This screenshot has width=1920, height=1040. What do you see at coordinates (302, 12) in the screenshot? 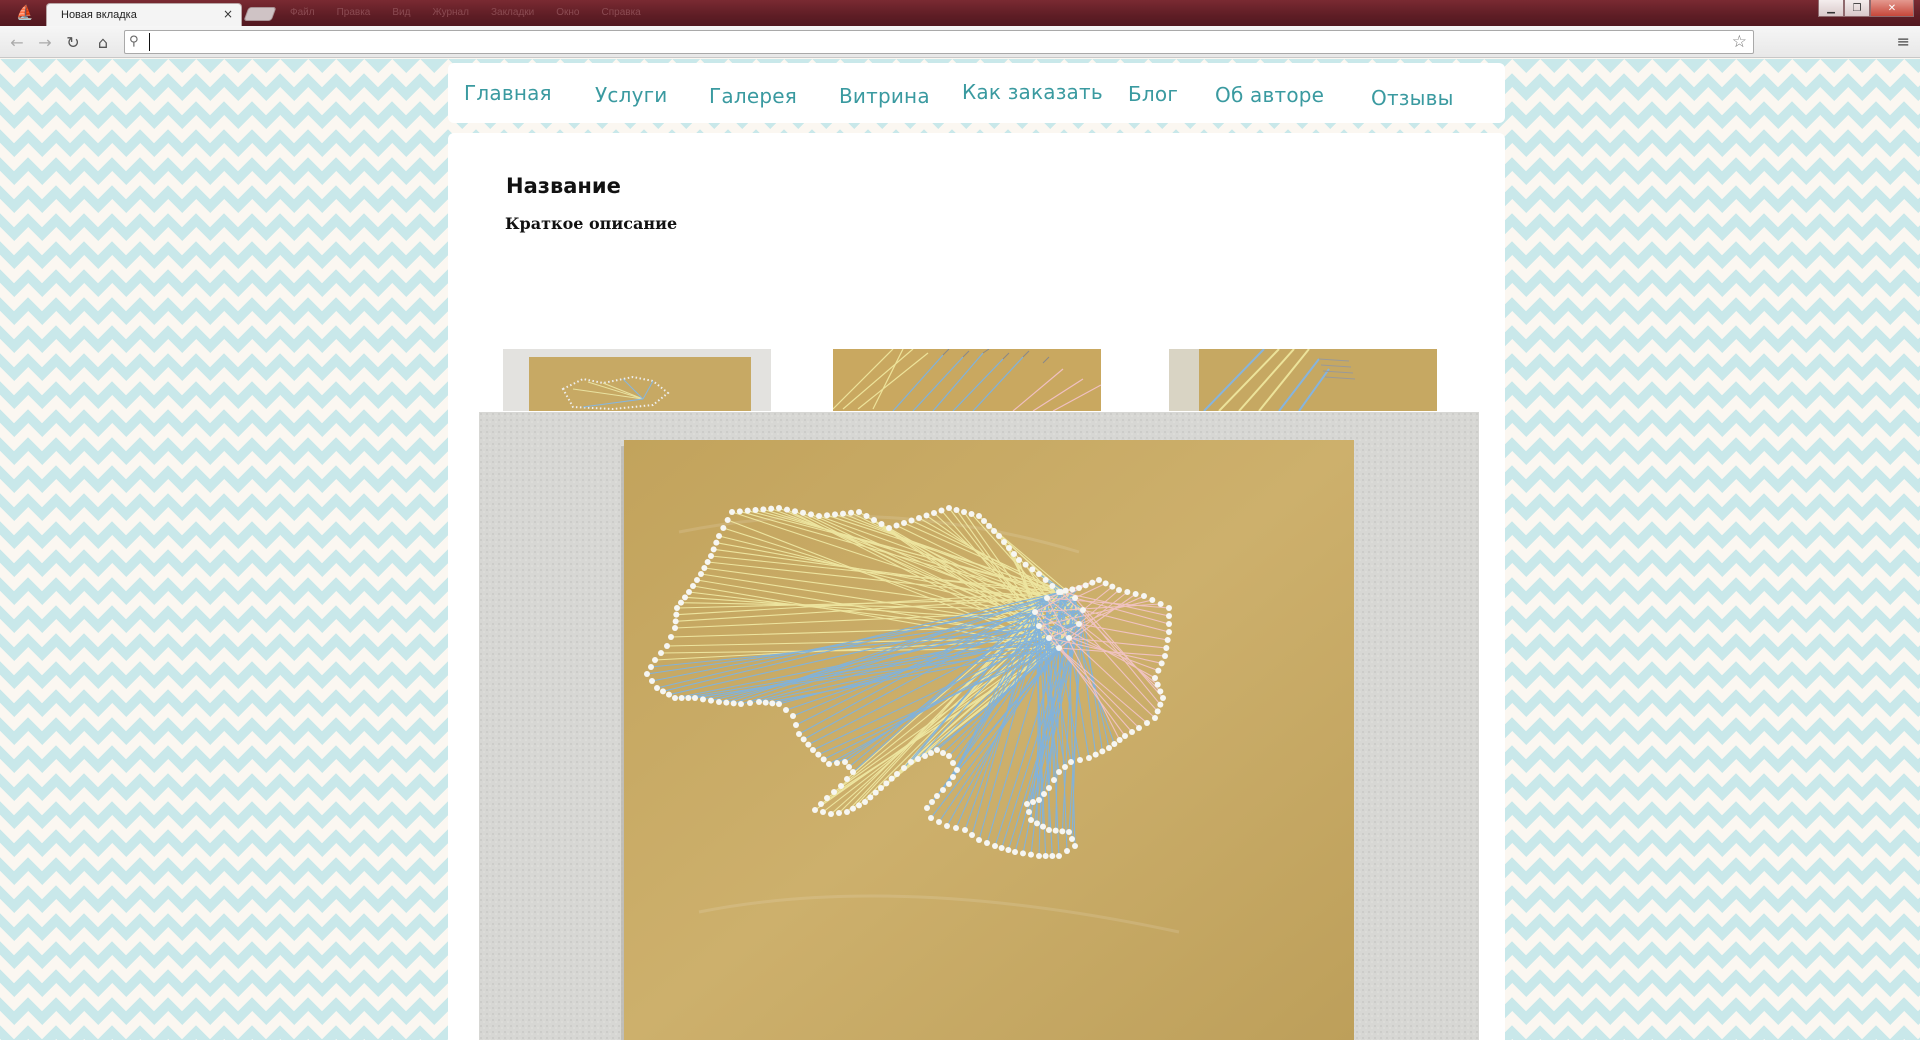
I see `faded-menu-item: Файл` at bounding box center [302, 12].